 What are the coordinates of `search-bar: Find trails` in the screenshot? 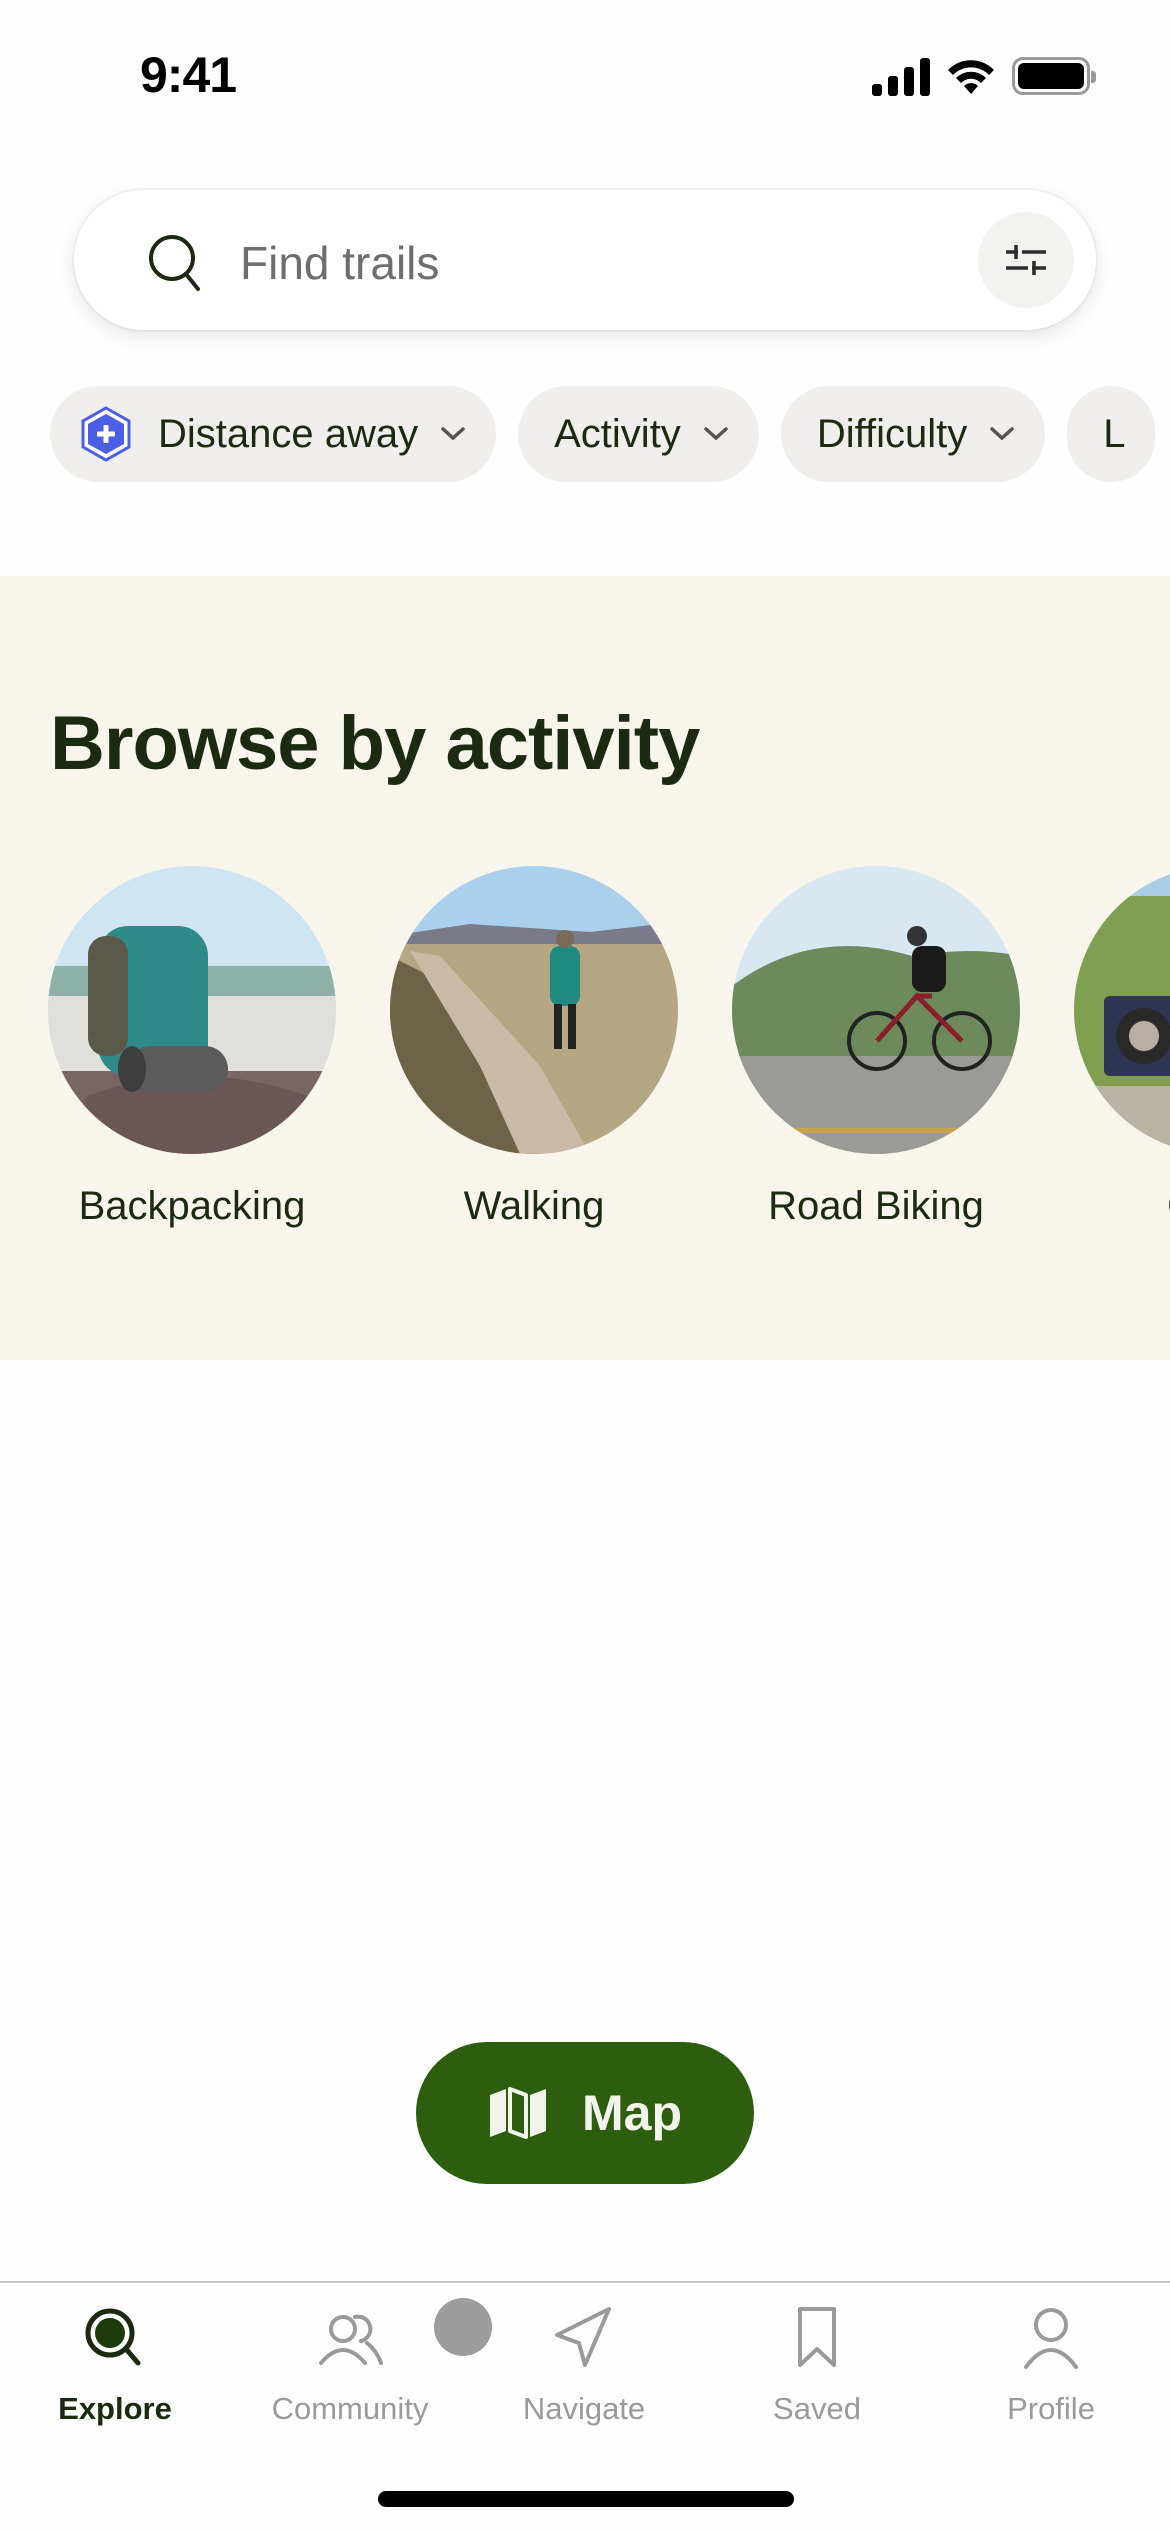 It's located at (585, 260).